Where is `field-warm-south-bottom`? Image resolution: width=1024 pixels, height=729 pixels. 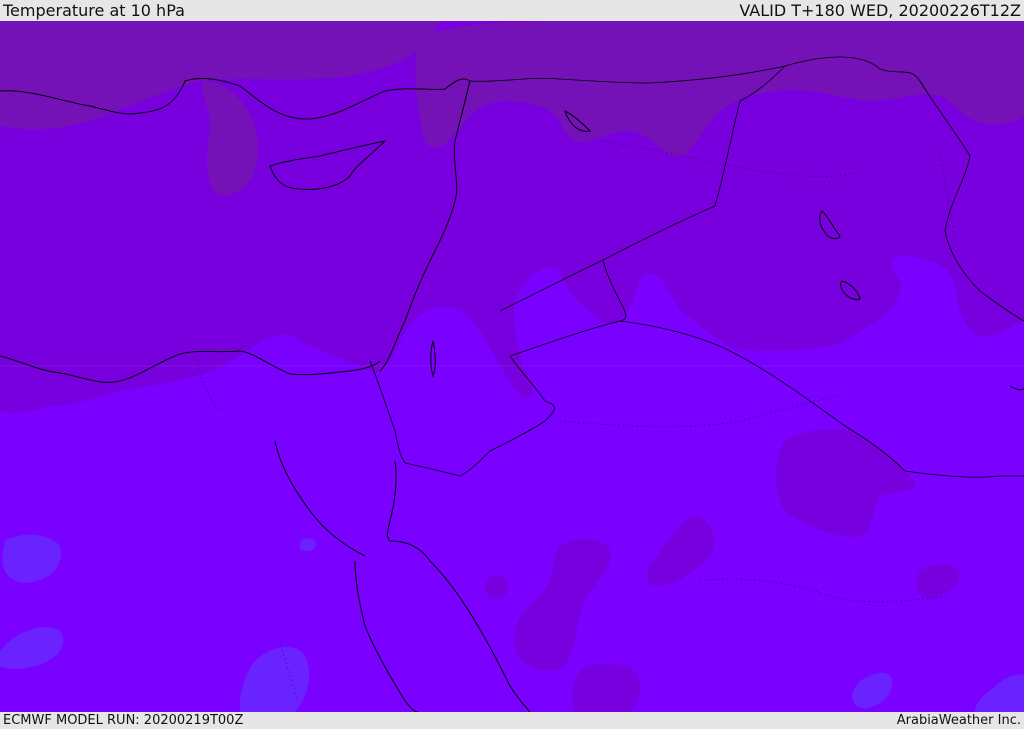
field-warm-south-bottom is located at coordinates (606, 687).